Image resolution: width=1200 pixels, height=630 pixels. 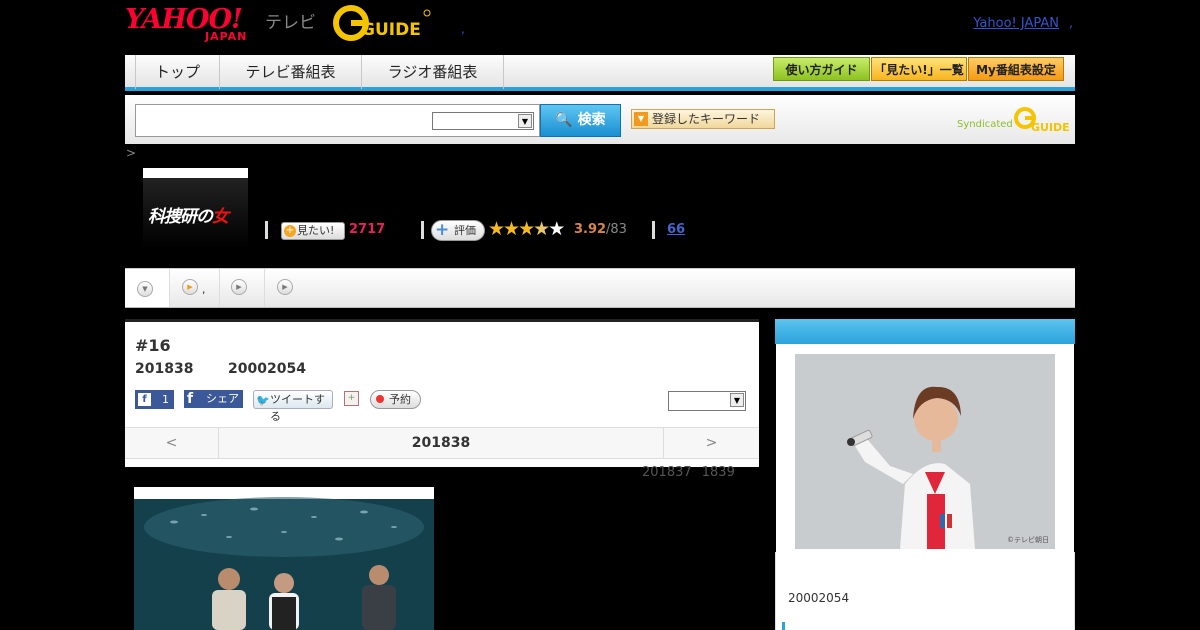 I want to click on star-half-icon: ★, so click(x=541, y=229).